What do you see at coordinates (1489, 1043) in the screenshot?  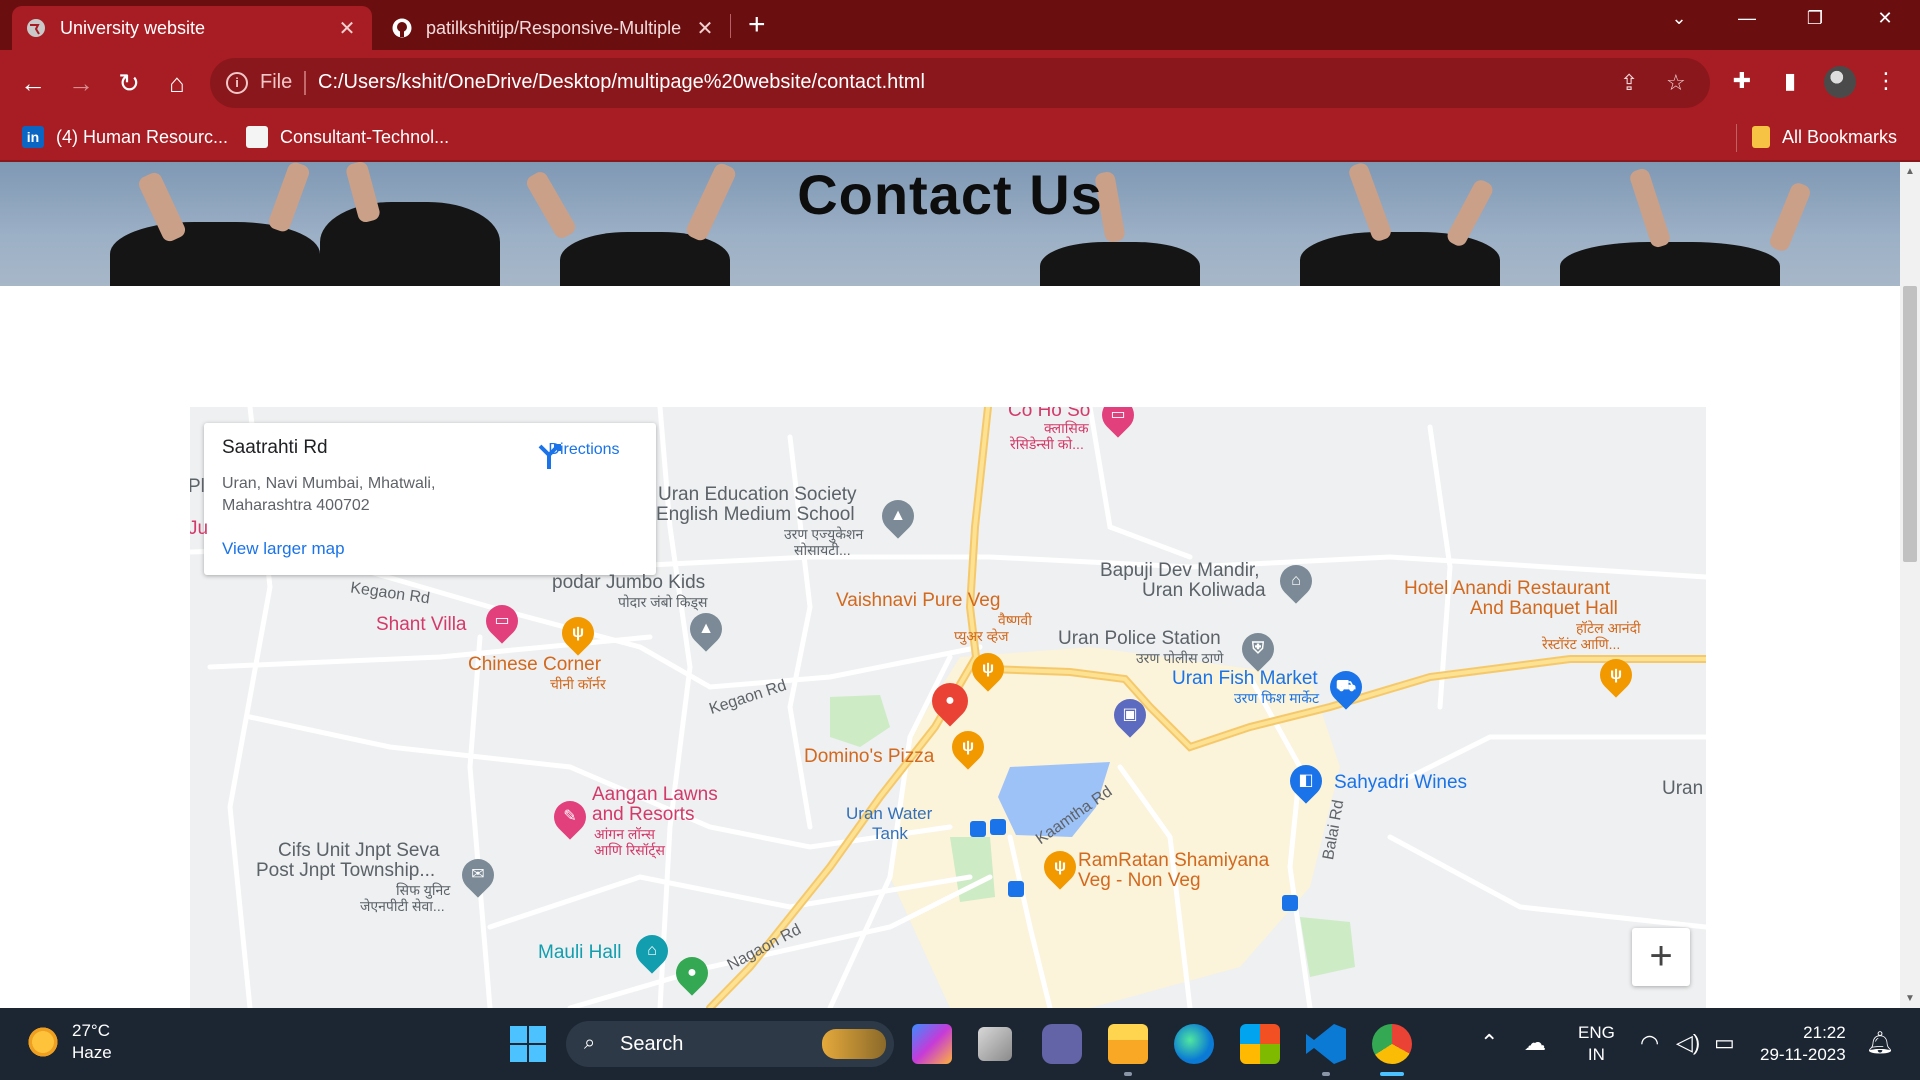 I see `show-hidden-icons-chevron: ⌃` at bounding box center [1489, 1043].